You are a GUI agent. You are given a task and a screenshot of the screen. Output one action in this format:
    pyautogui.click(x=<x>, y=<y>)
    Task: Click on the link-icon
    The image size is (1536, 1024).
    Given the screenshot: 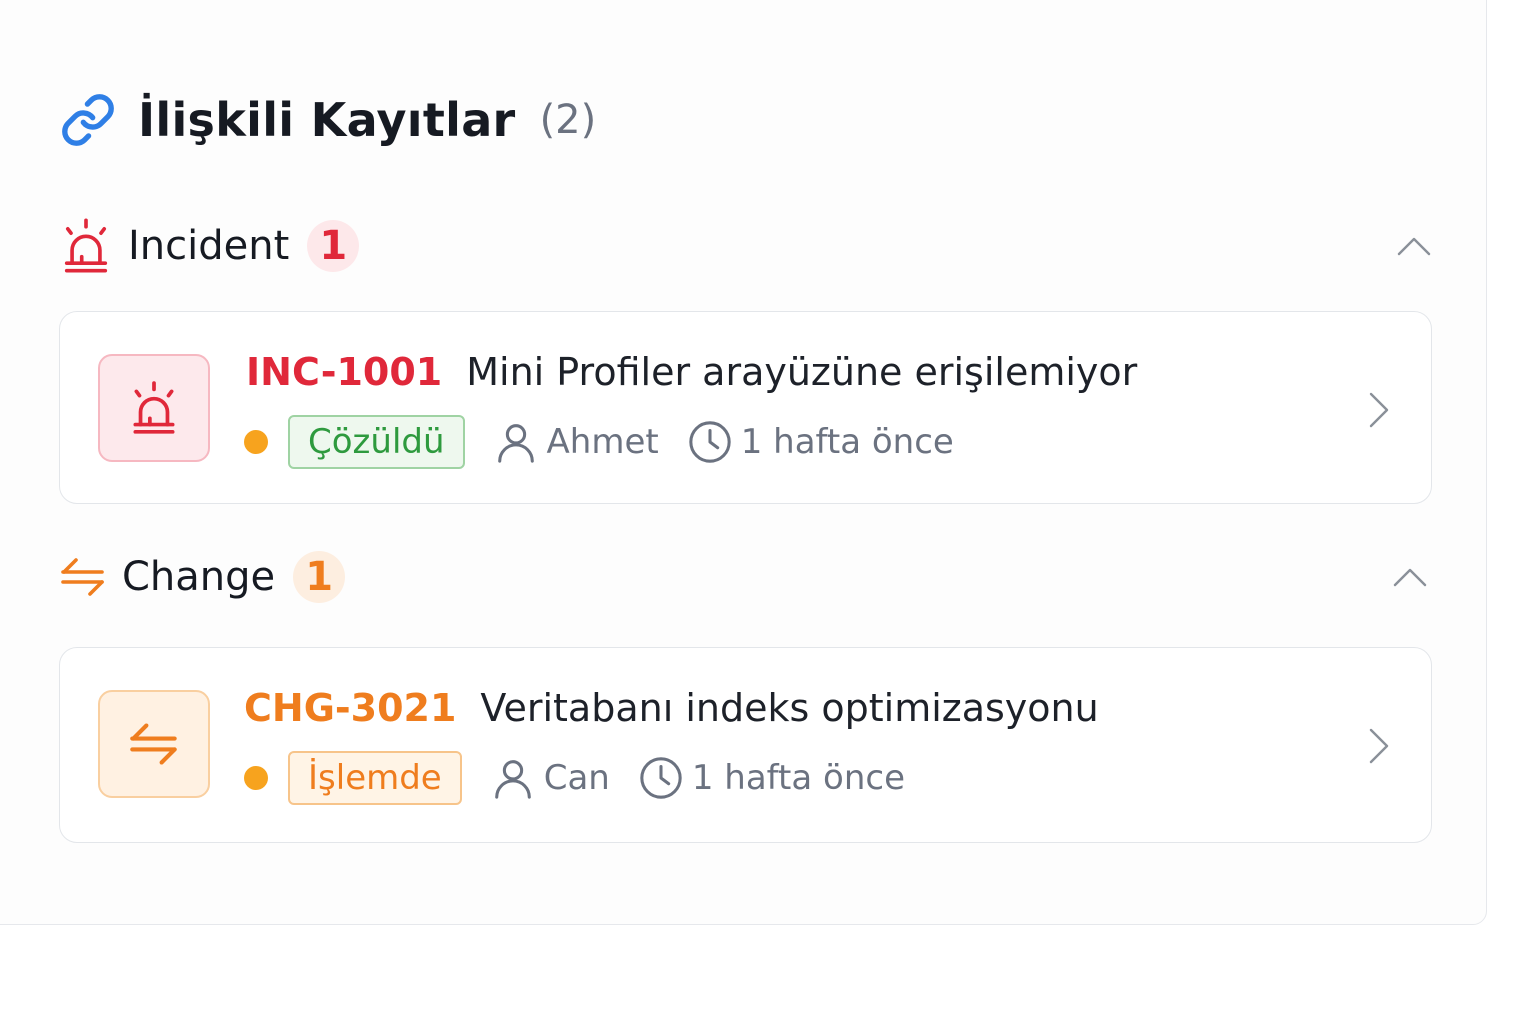 What is the action you would take?
    pyautogui.click(x=88, y=120)
    